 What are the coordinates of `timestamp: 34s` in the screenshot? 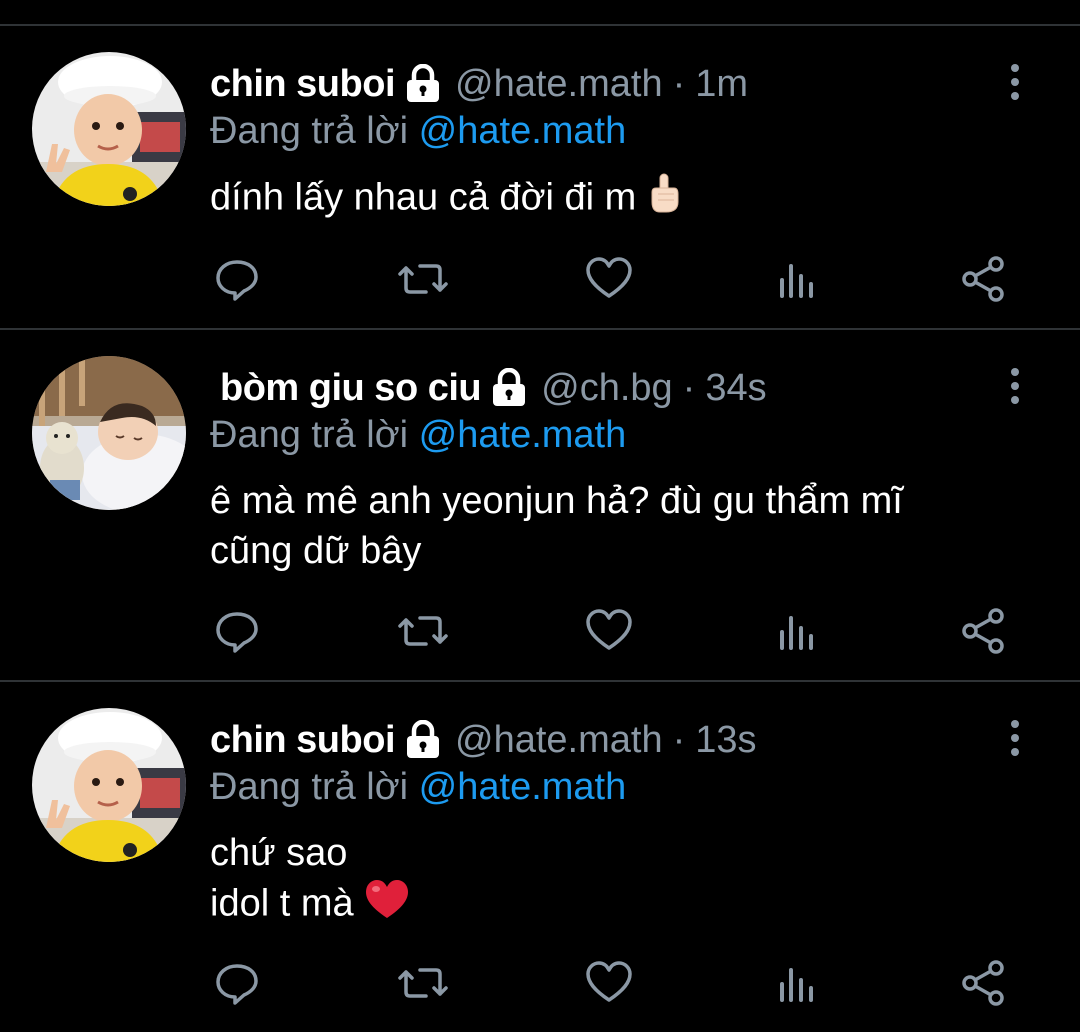 It's located at (735, 388).